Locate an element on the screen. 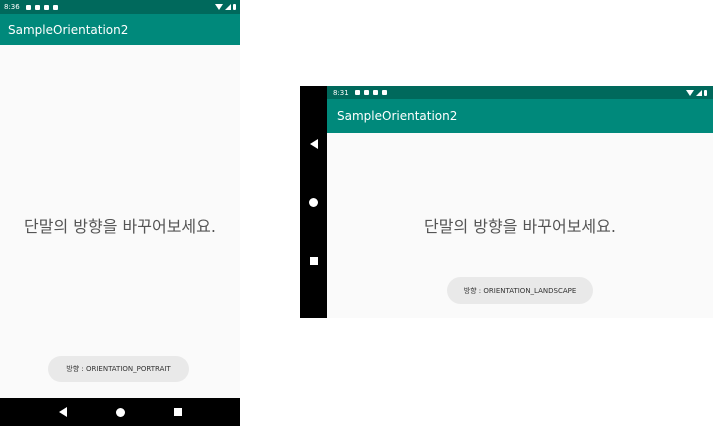  orientation-button: 방향 : ORIENTATION_PORTRAIT is located at coordinates (118, 369).